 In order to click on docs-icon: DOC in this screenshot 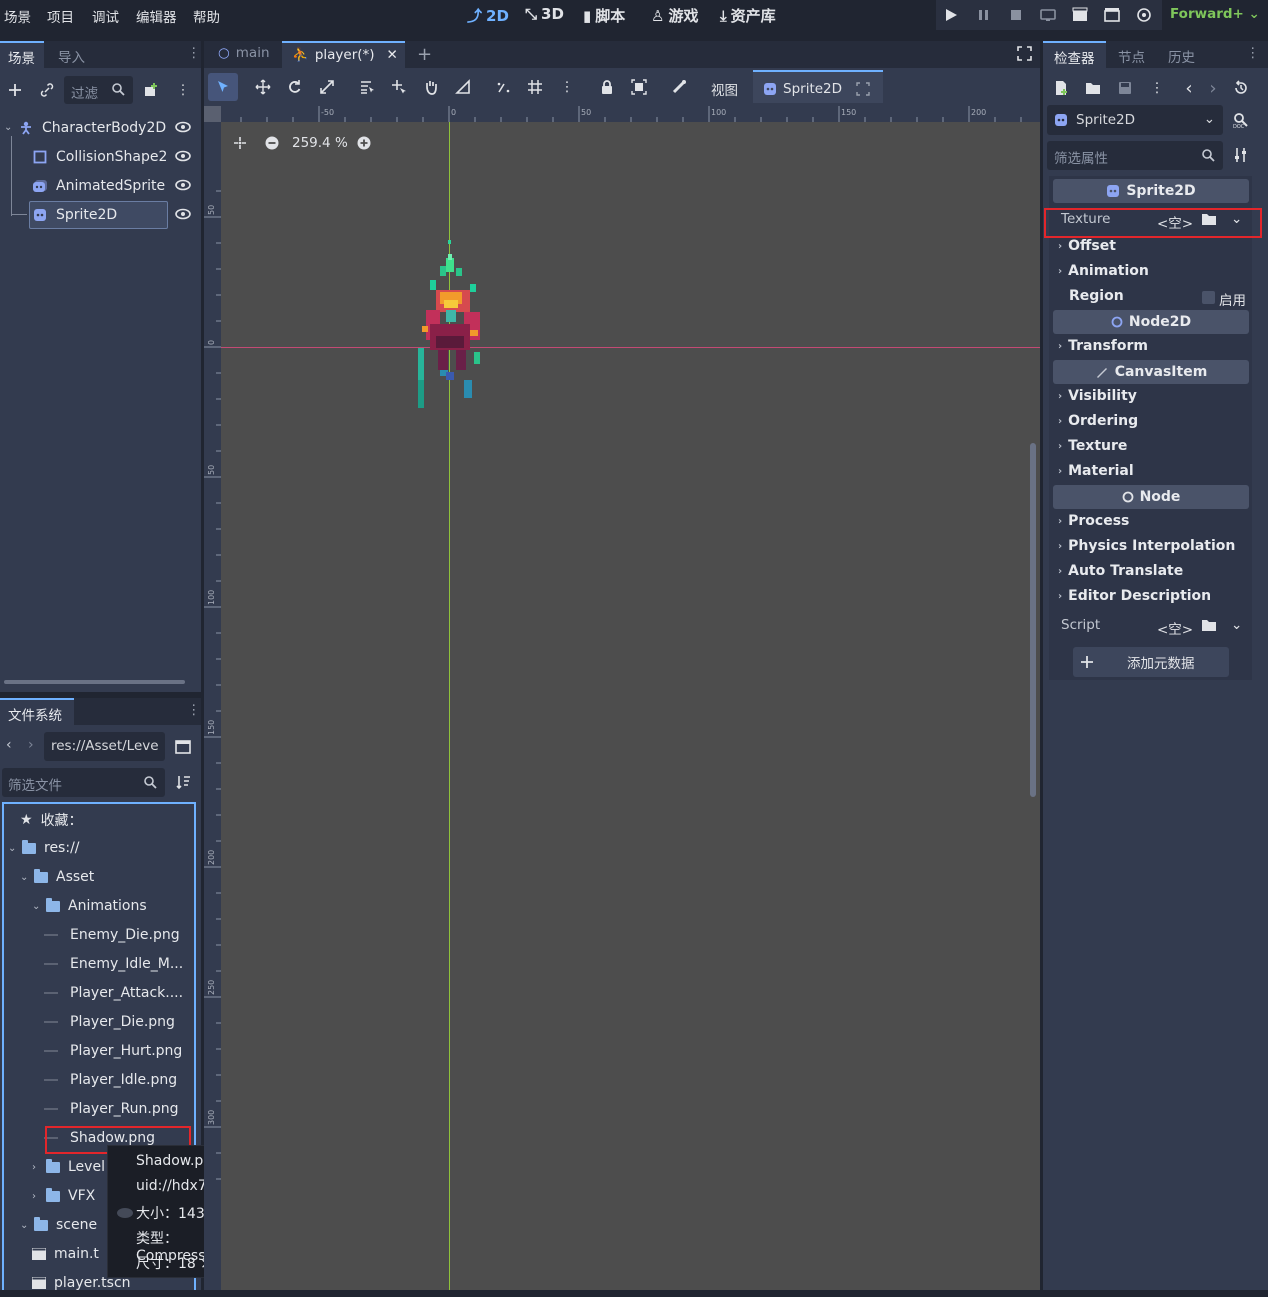, I will do `click(1241, 120)`.